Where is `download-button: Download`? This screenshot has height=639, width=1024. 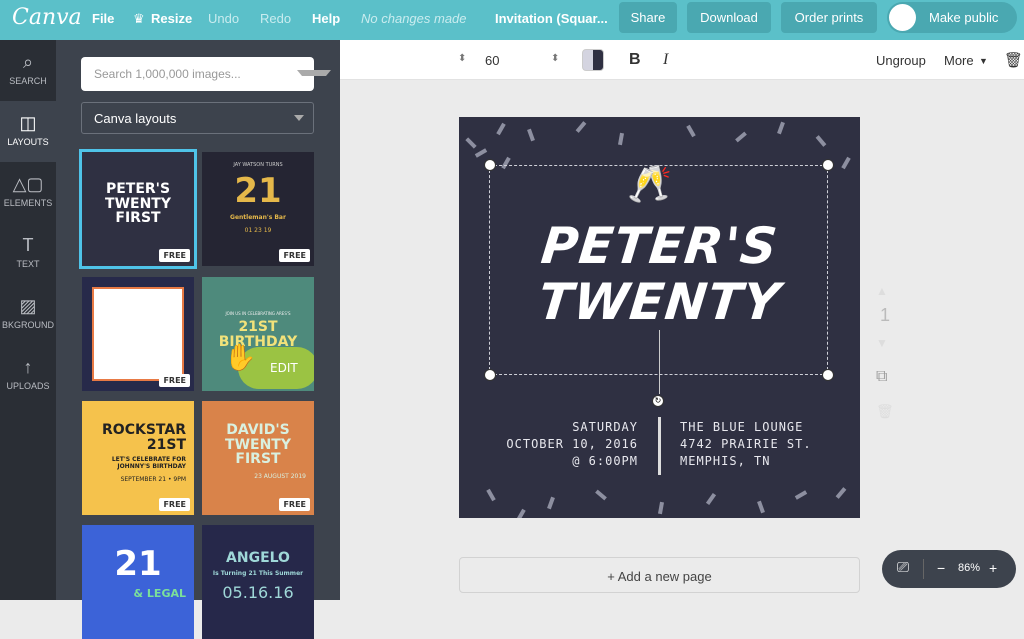 download-button: Download is located at coordinates (729, 17).